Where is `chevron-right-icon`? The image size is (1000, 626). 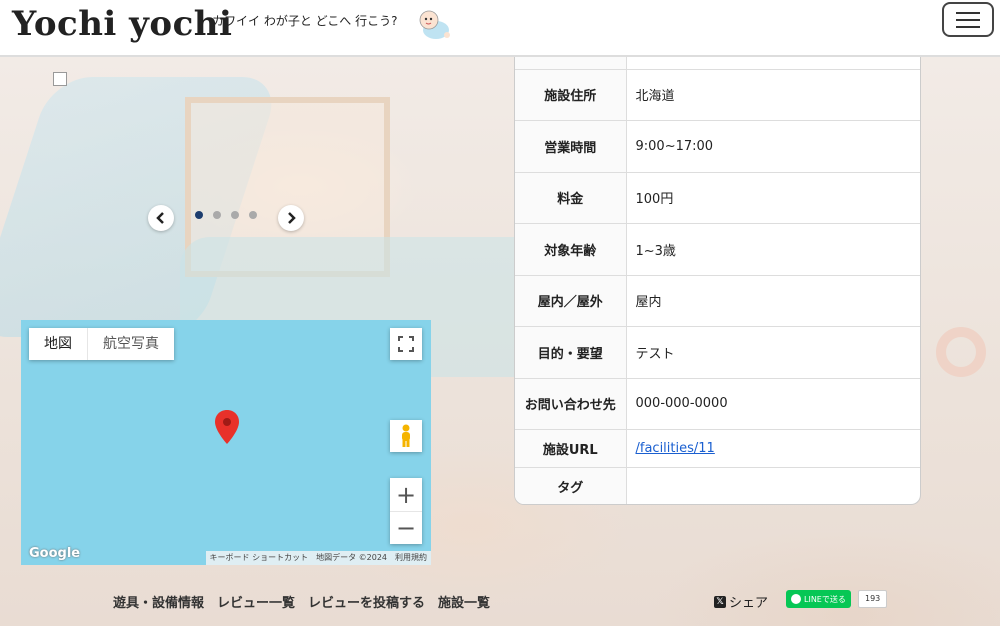
chevron-right-icon is located at coordinates (292, 218).